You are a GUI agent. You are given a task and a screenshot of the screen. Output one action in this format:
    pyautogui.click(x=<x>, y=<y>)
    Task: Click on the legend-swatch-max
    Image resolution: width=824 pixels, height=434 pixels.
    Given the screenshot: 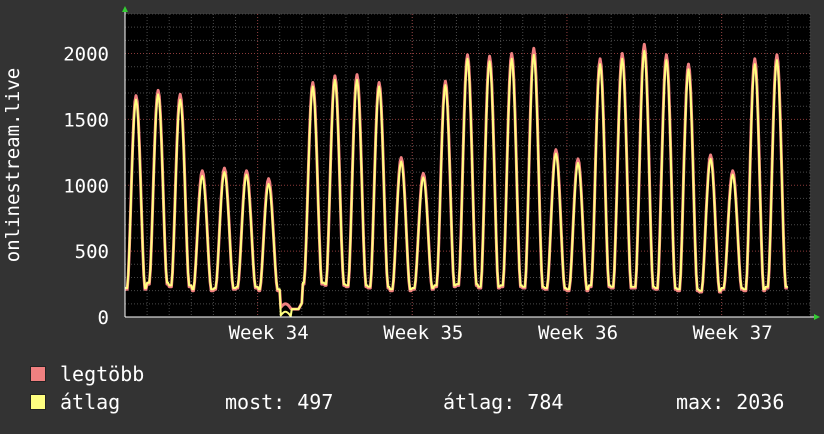 What is the action you would take?
    pyautogui.click(x=38, y=374)
    